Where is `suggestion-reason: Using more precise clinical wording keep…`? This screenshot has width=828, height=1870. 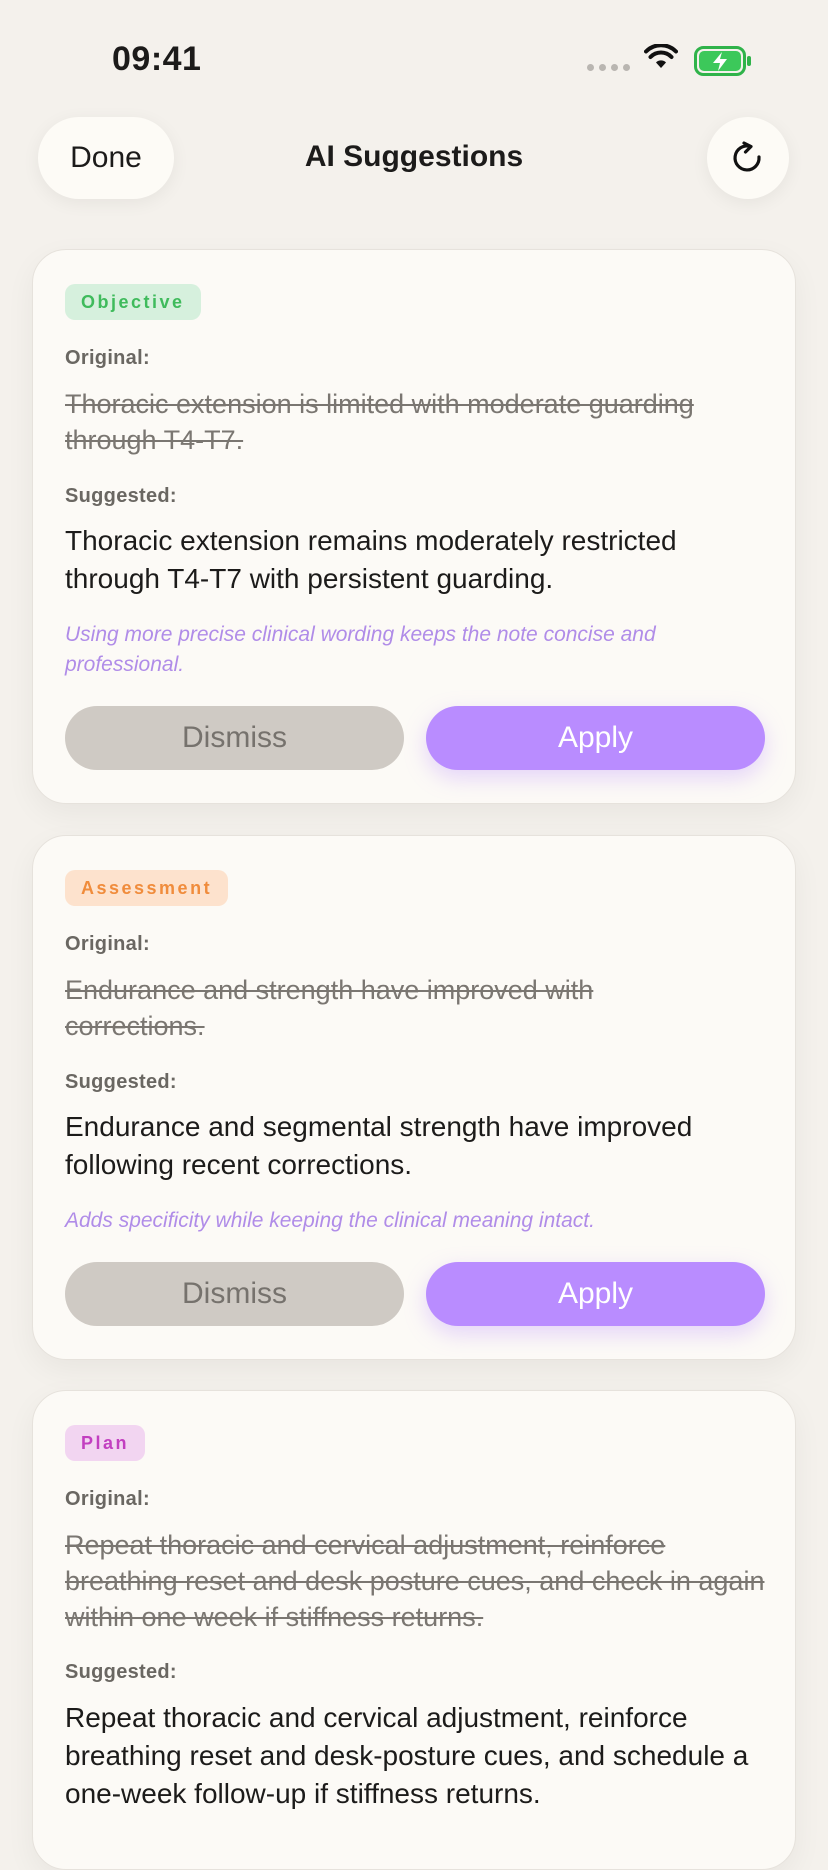 suggestion-reason: Using more precise clinical wording keep… is located at coordinates (360, 649).